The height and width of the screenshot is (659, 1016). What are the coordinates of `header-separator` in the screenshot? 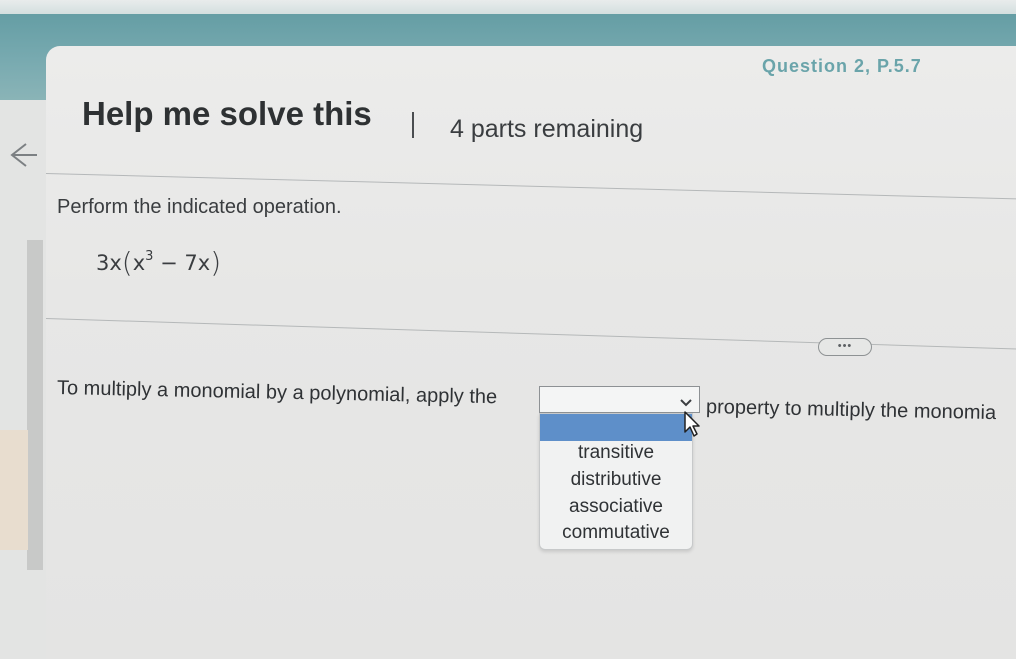 It's located at (413, 125).